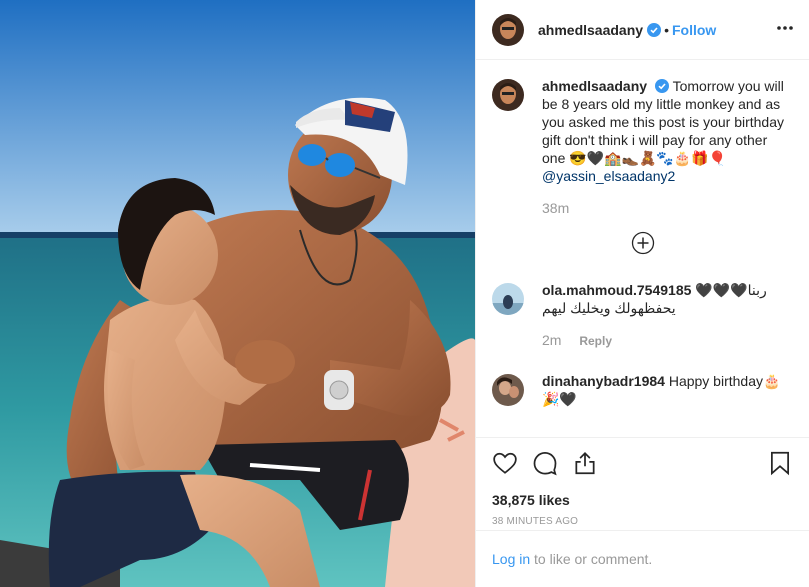  Describe the element at coordinates (642, 463) in the screenshot. I see `action-icons` at that location.